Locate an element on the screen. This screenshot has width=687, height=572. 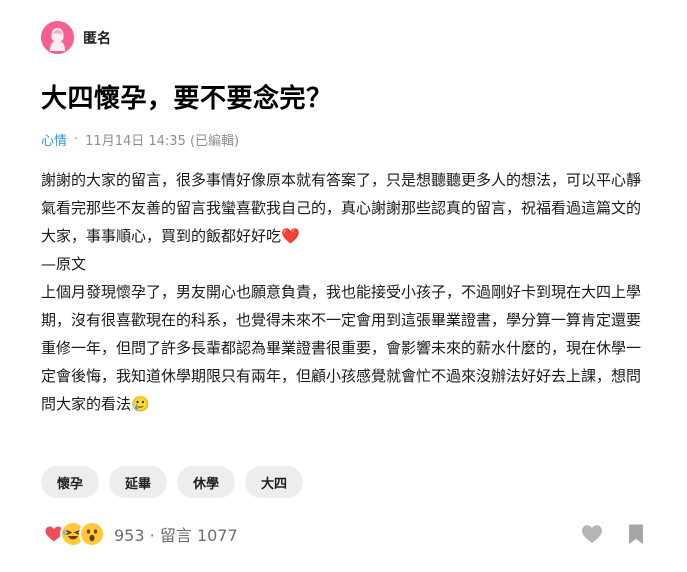
post-paragraph: —原文 is located at coordinates (64, 264).